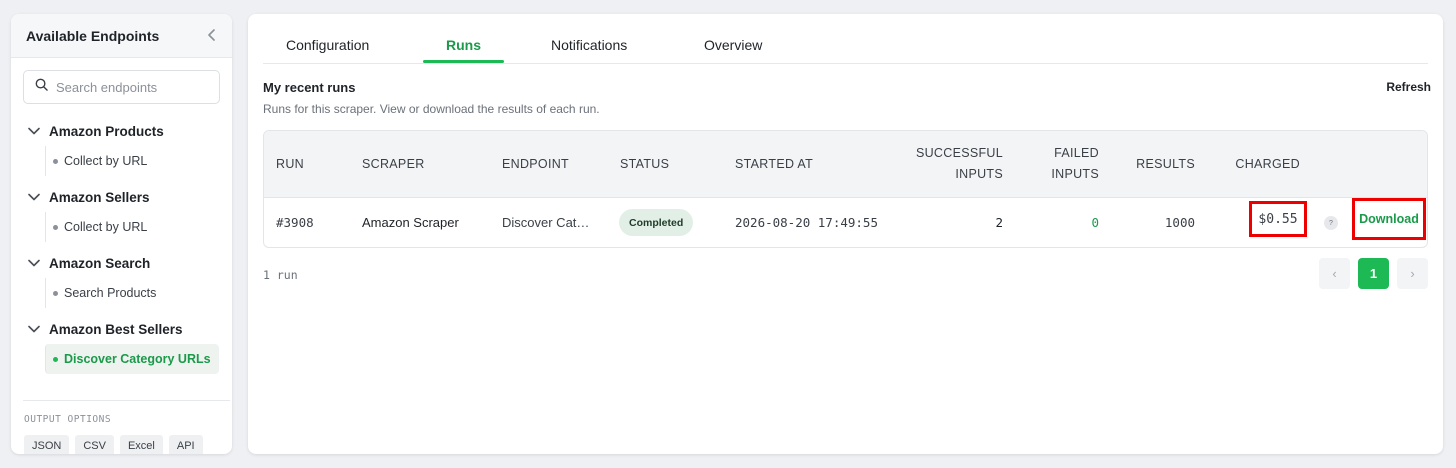 This screenshot has height=468, width=1456. What do you see at coordinates (327, 45) in the screenshot?
I see `tab-configuration: Configuration` at bounding box center [327, 45].